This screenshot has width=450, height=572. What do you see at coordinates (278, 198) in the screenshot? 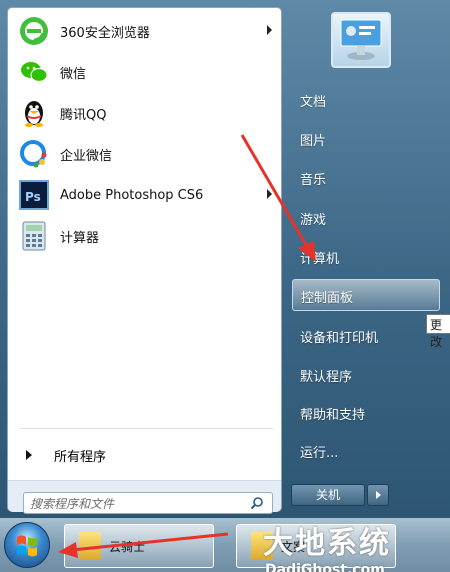
I see `annotation-arrow-control-panel` at bounding box center [278, 198].